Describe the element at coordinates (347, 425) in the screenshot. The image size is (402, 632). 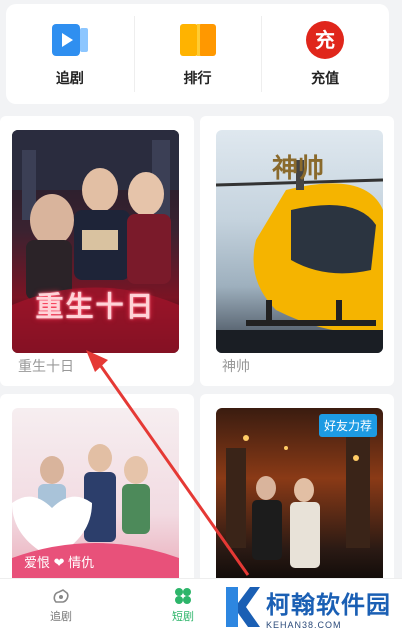
I see `recommend-badge: 好友力荐` at that location.